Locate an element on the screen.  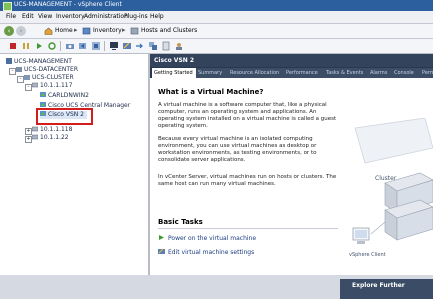
tree-root: UCS-MANAGEMENT is located at coordinates (39, 62).